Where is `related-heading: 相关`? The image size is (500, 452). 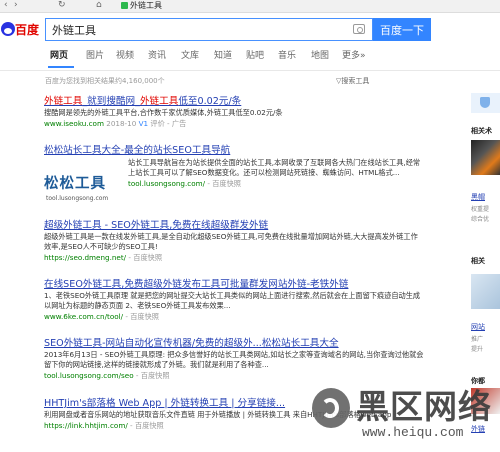
related-heading: 相关 is located at coordinates (478, 261).